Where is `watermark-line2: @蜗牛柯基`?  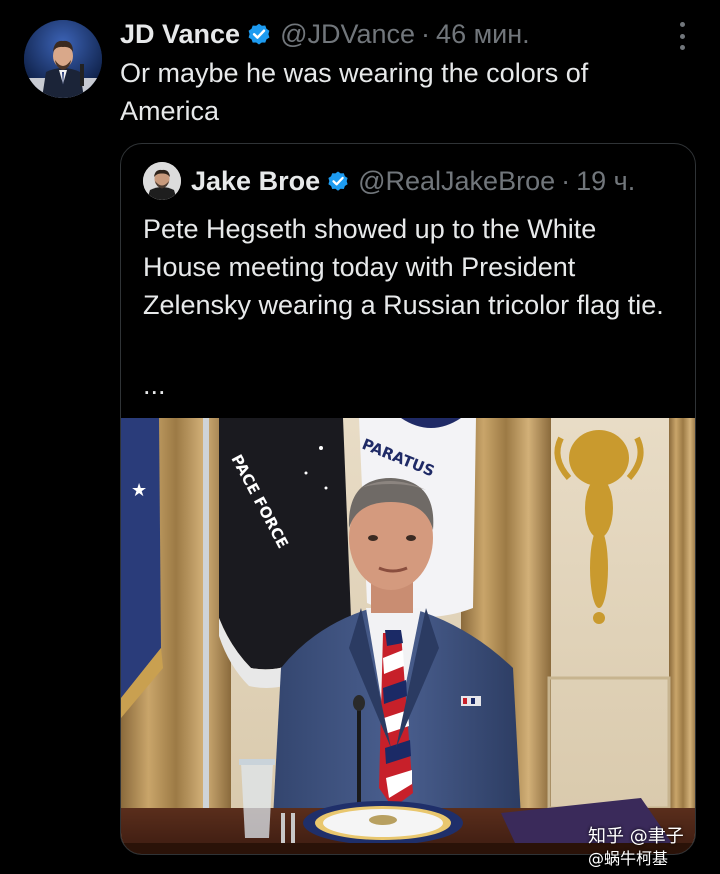
watermark-line2: @蜗牛柯基 is located at coordinates (628, 858).